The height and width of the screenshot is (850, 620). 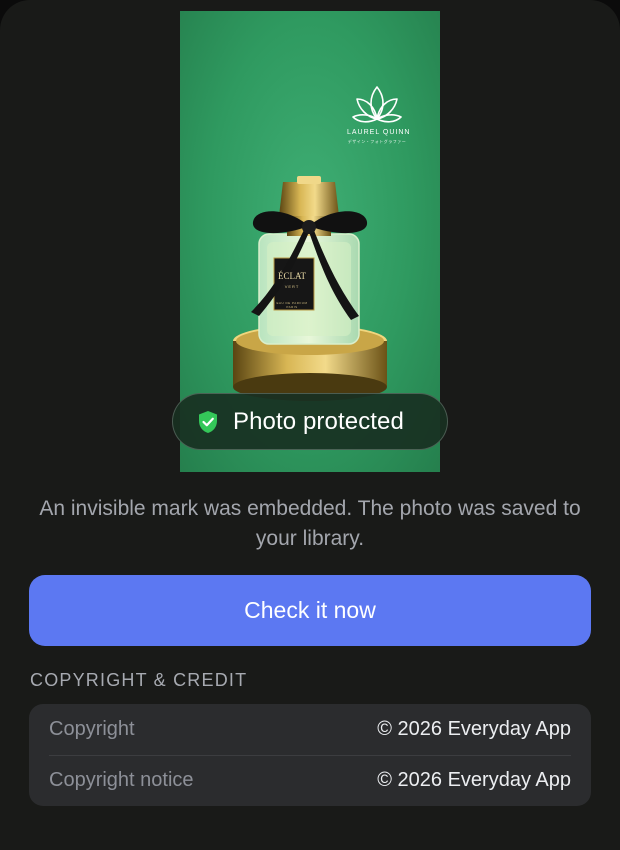 What do you see at coordinates (292, 286) in the screenshot?
I see `bottle-label-subtitle: VERT` at bounding box center [292, 286].